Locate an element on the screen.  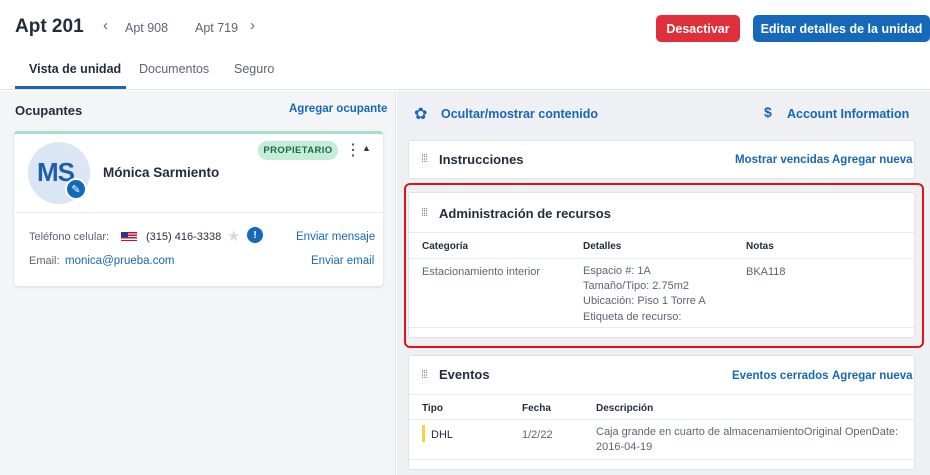
page-title: Apt 201 is located at coordinates (49, 26).